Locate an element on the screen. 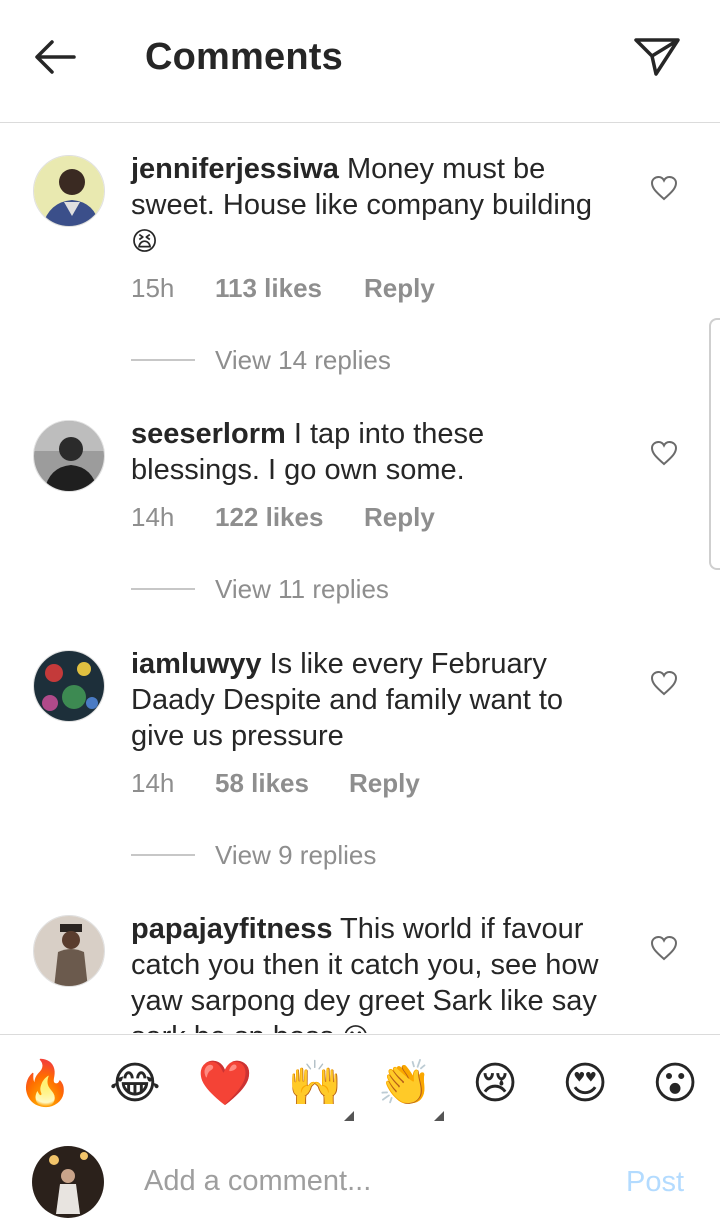  header-bar: Comments is located at coordinates (360, 61).